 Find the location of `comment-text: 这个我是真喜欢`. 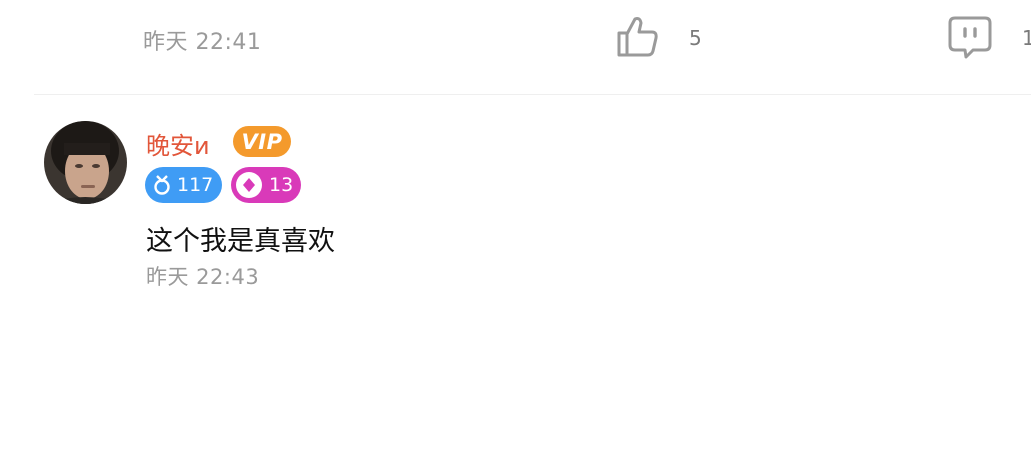

comment-text: 这个我是真喜欢 is located at coordinates (240, 241).